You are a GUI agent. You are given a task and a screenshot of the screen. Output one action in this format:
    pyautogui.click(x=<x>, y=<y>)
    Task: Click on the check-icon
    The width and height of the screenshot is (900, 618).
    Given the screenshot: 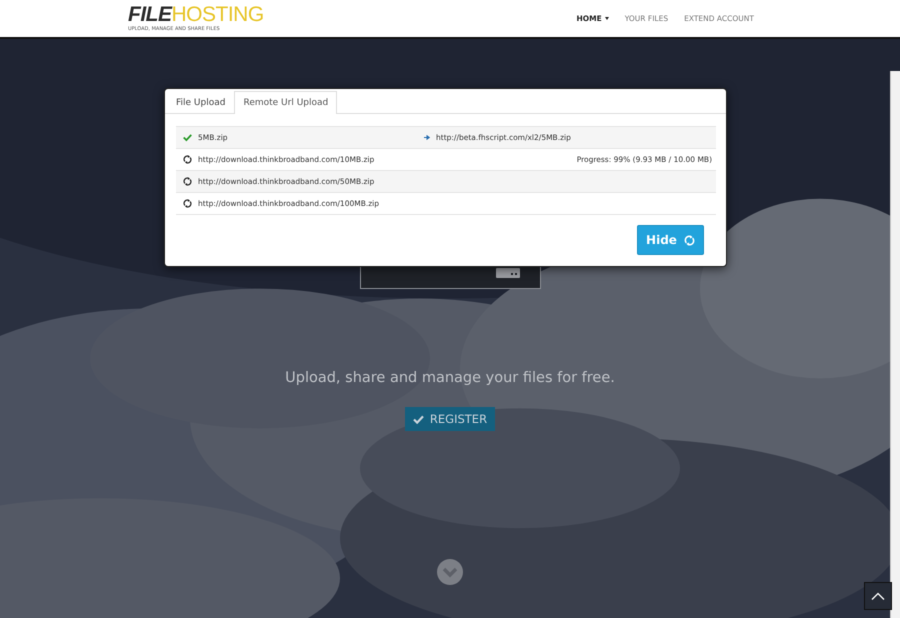 What is the action you would take?
    pyautogui.click(x=418, y=419)
    